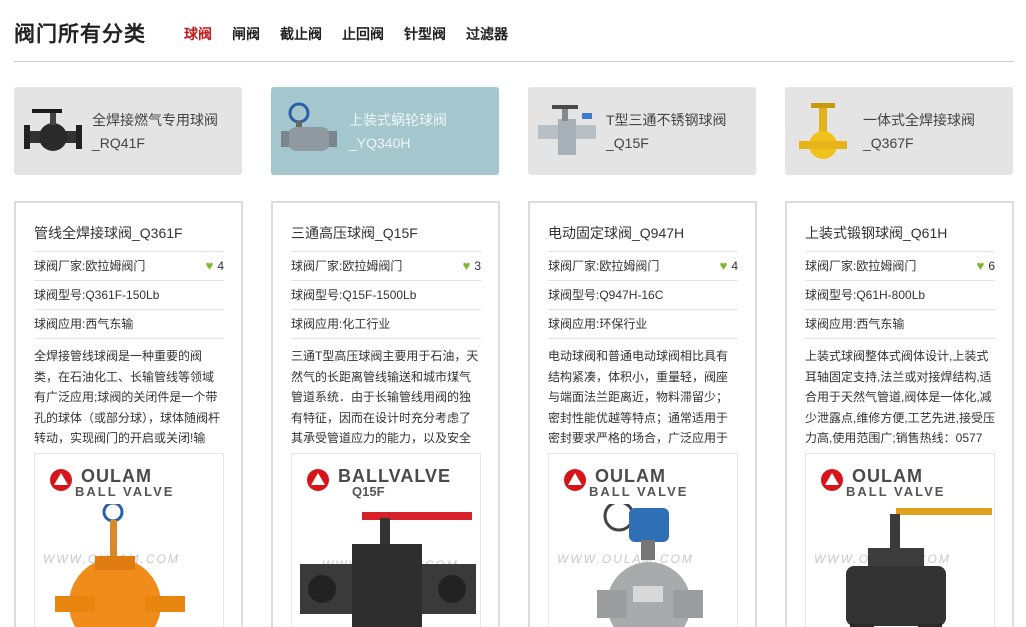 The height and width of the screenshot is (627, 1026). I want to click on welded-ball-valve-image, so click(823, 131).